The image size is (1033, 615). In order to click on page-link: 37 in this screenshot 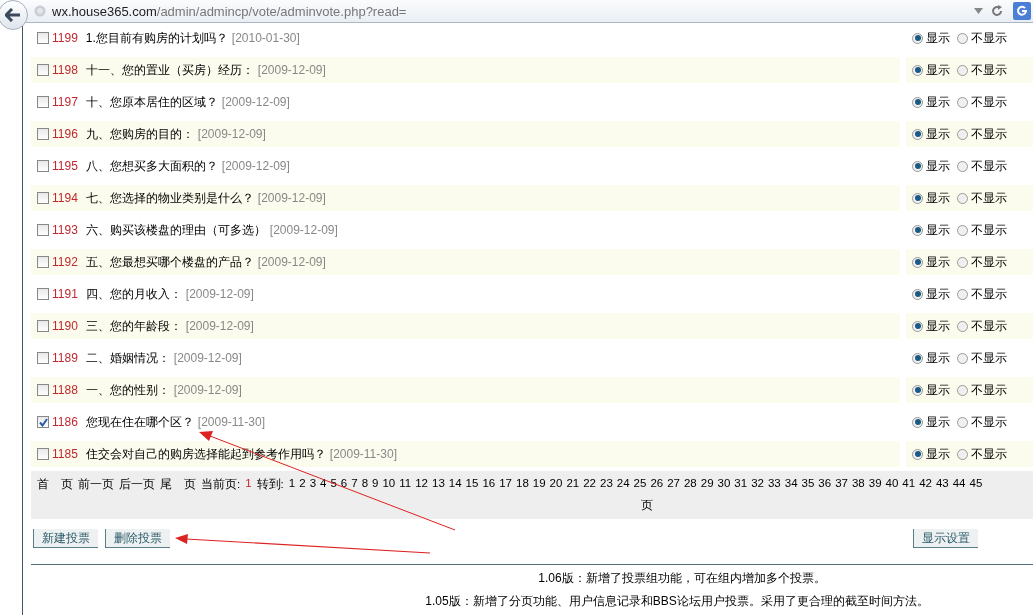, I will do `click(841, 484)`.